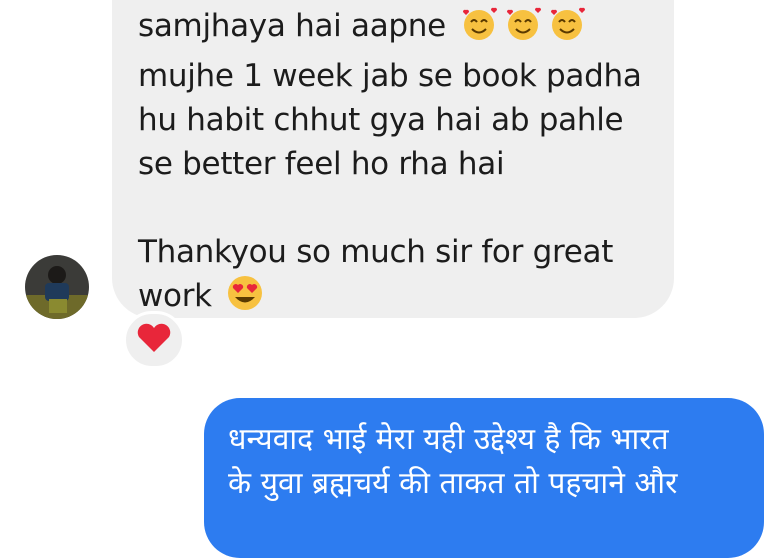  I want to click on message-line: work, so click(396, 299).